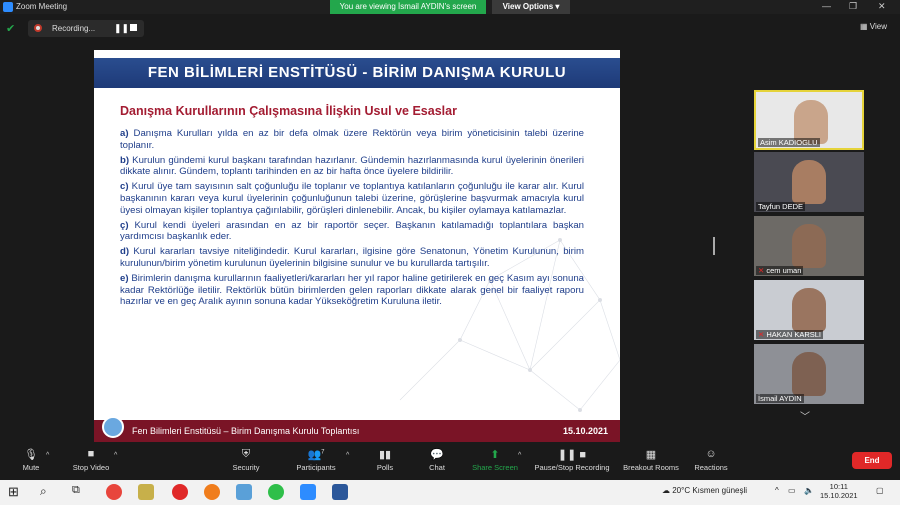 The image size is (900, 505). I want to click on participants-button: 👥7 Participants, so click(316, 460).